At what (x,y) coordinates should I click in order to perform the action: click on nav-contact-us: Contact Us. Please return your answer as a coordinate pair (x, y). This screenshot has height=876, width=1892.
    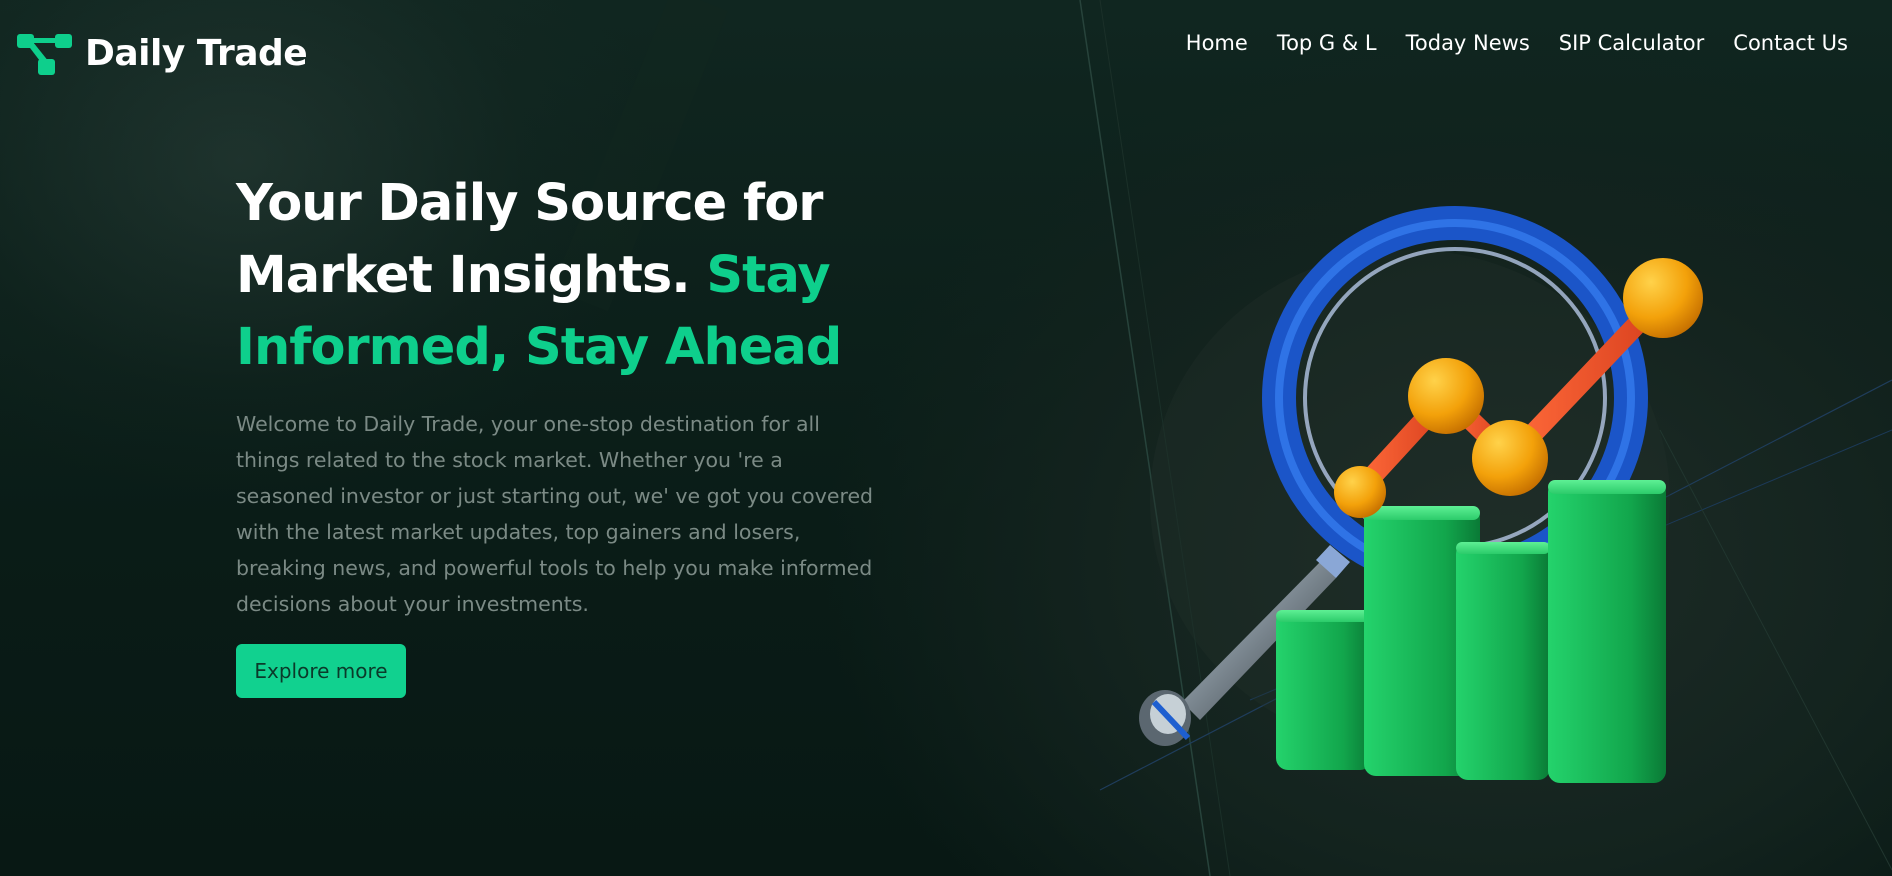
    Looking at the image, I should click on (1790, 43).